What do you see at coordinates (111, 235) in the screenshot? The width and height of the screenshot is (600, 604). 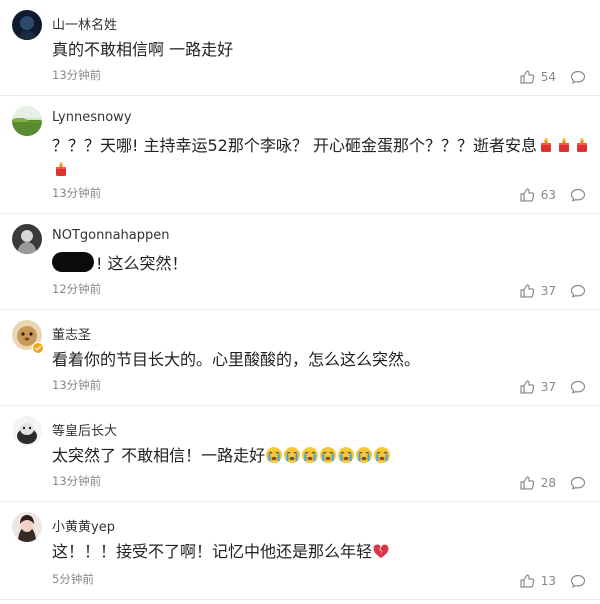 I see `comment-username: NOTgonnahappen` at bounding box center [111, 235].